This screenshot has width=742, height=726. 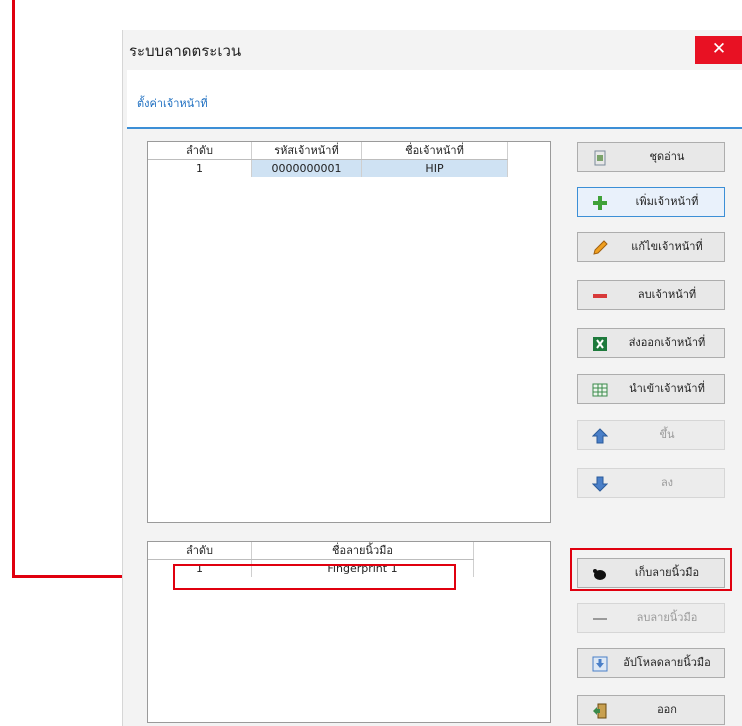 What do you see at coordinates (13, 289) in the screenshot?
I see `annotation-line-vertical` at bounding box center [13, 289].